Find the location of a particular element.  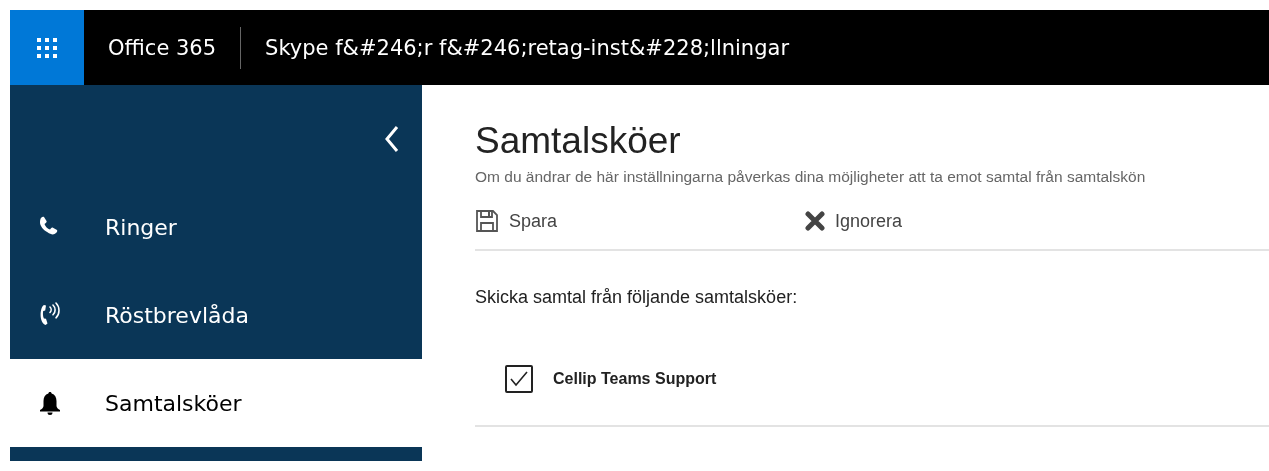

sidebar-item: Röstbrevlåda is located at coordinates (216, 315).